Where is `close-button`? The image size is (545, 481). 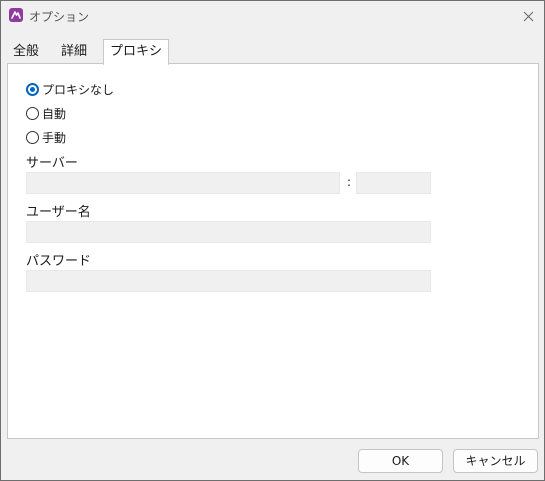 close-button is located at coordinates (528, 16).